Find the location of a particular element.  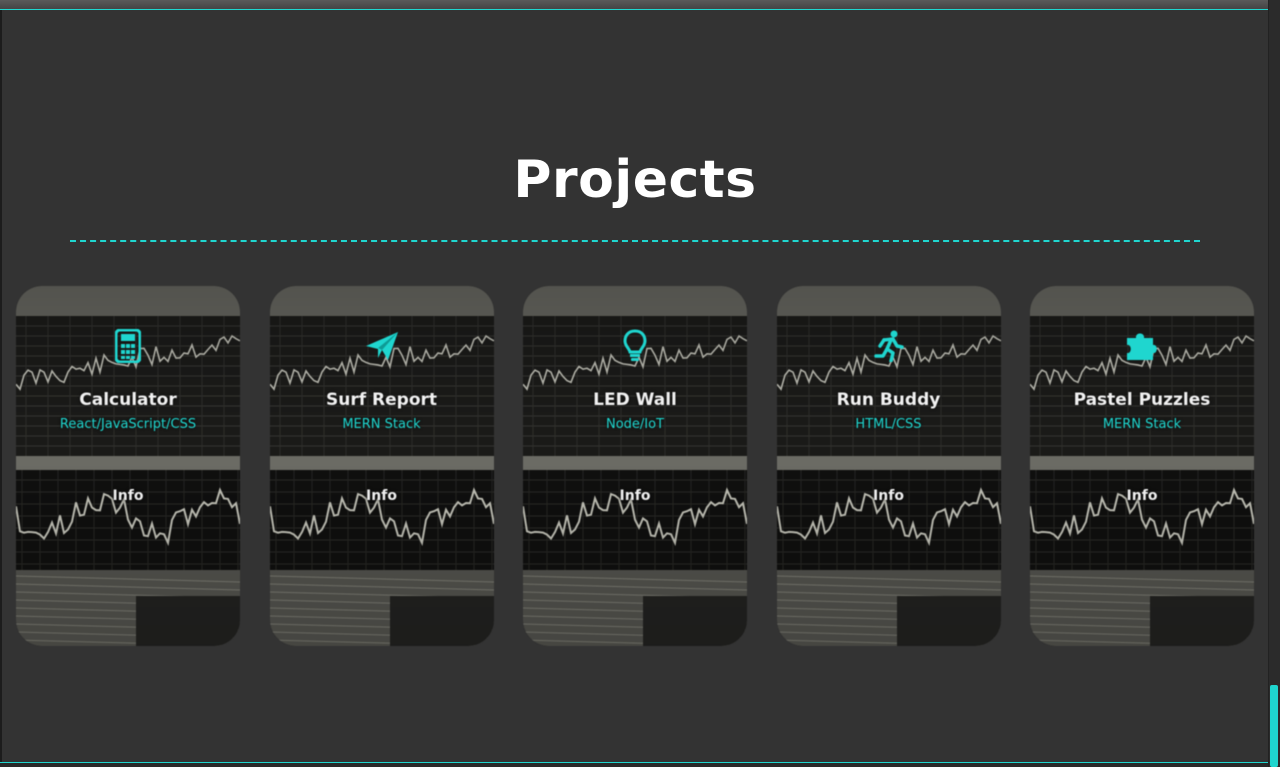

project-card-led-wall: LED Wall Node/IoT Info is located at coordinates (635, 466).